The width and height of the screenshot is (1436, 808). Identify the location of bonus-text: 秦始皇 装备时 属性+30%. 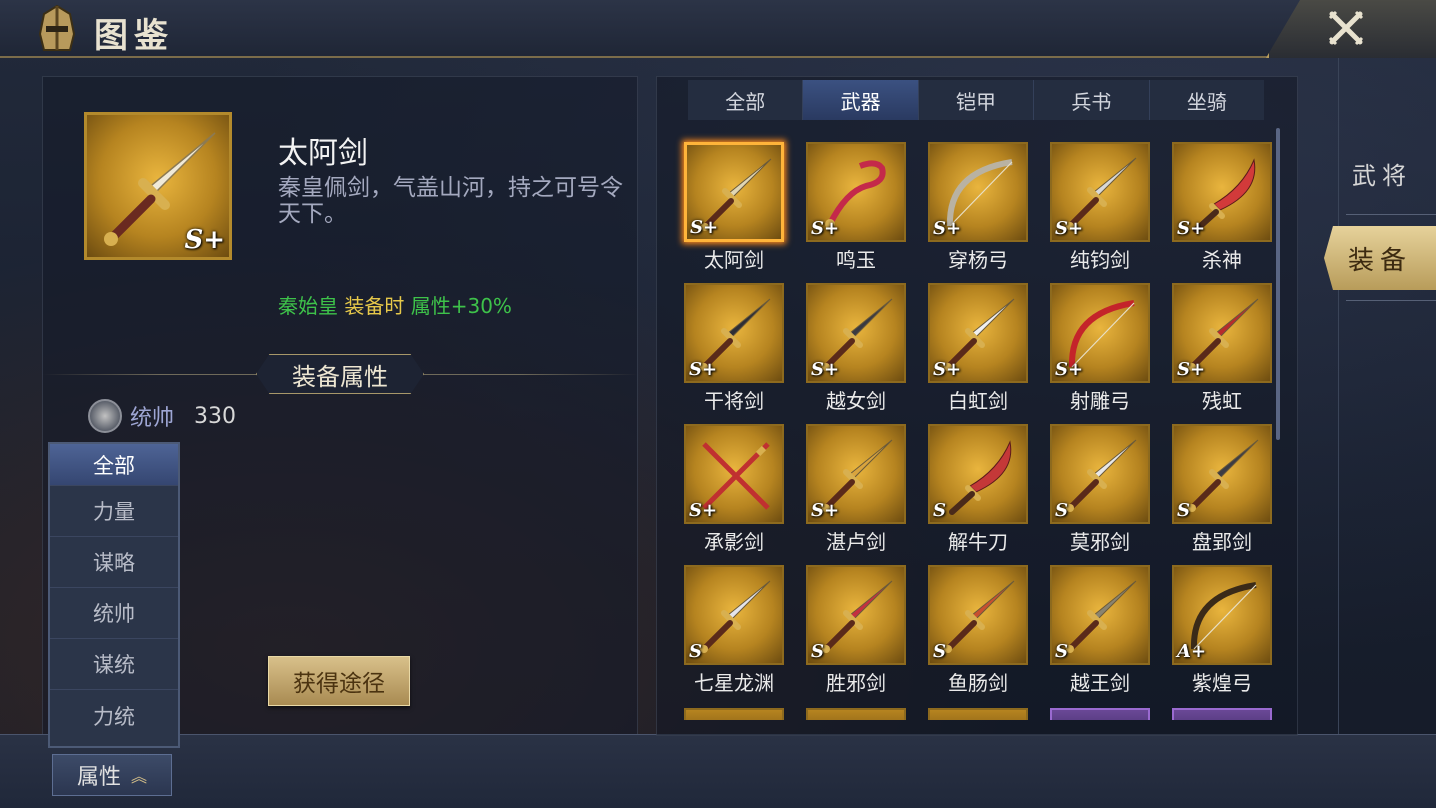
(395, 304).